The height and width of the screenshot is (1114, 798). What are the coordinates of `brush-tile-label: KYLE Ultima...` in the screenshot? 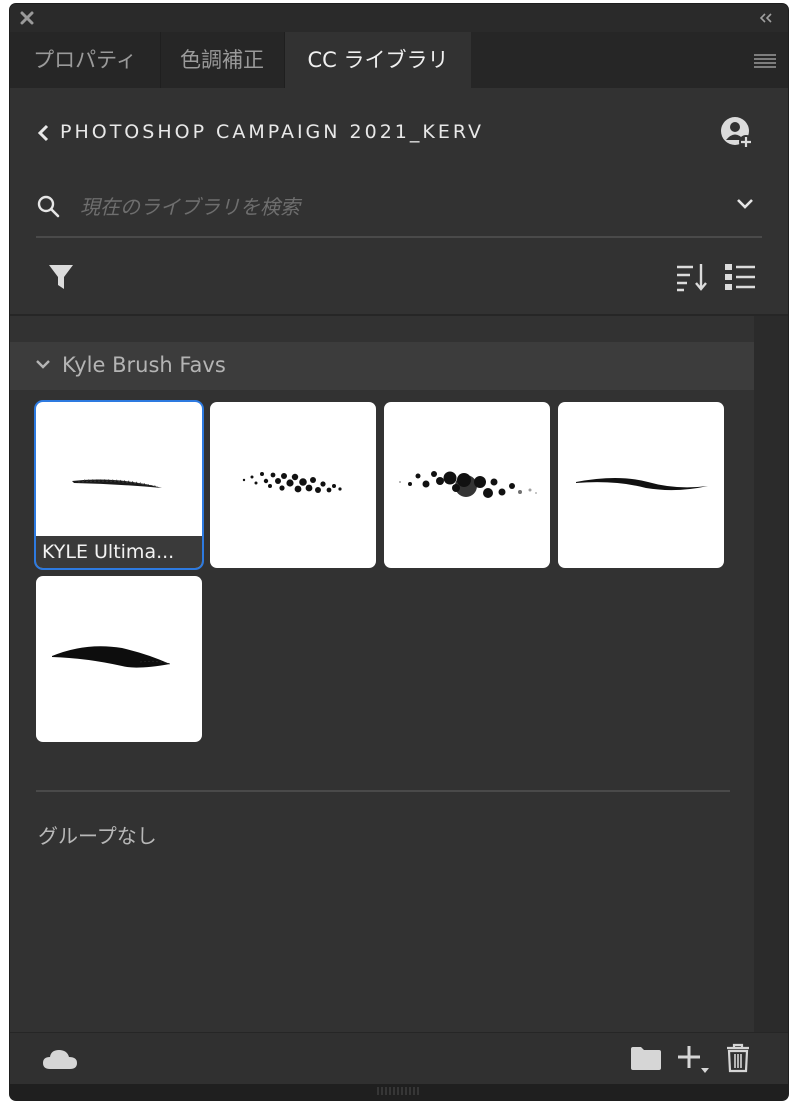 It's located at (119, 552).